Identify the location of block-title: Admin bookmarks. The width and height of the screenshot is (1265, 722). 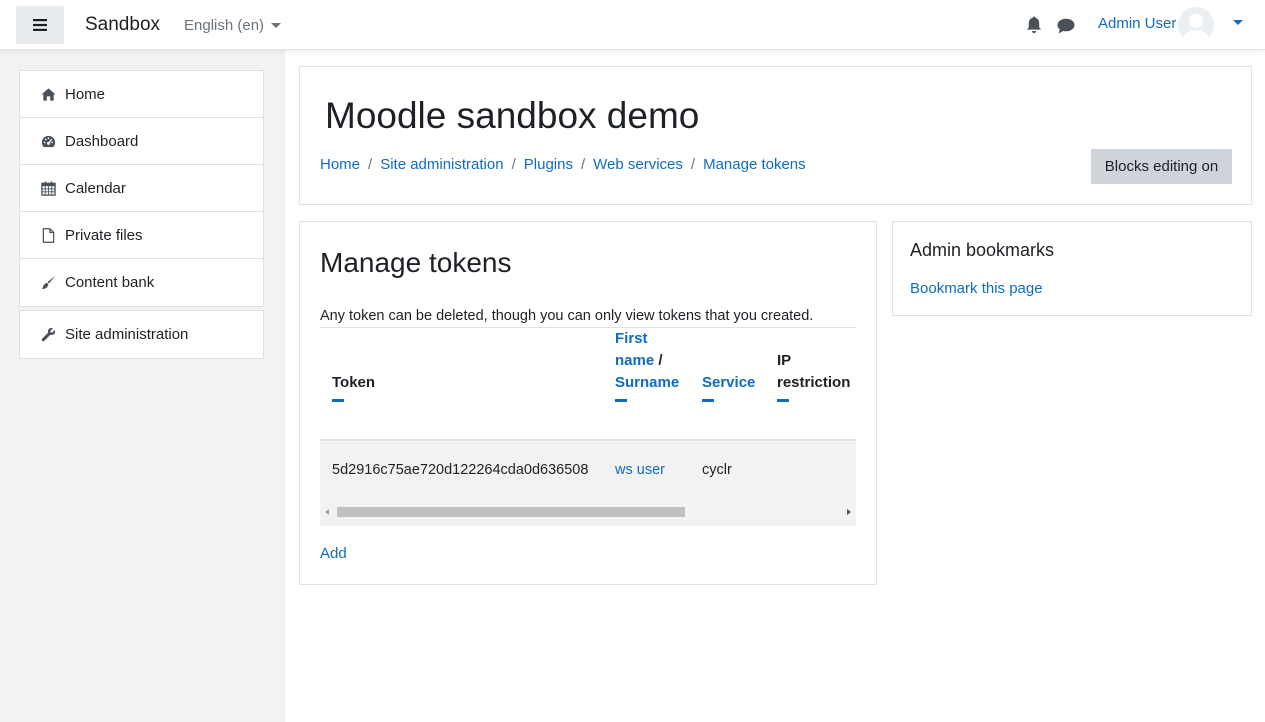
(982, 250).